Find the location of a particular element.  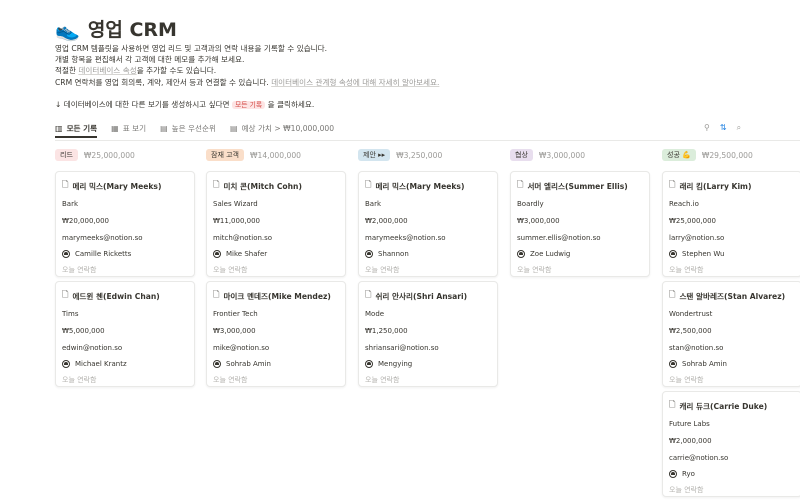

list-icon: ▤ is located at coordinates (164, 128).